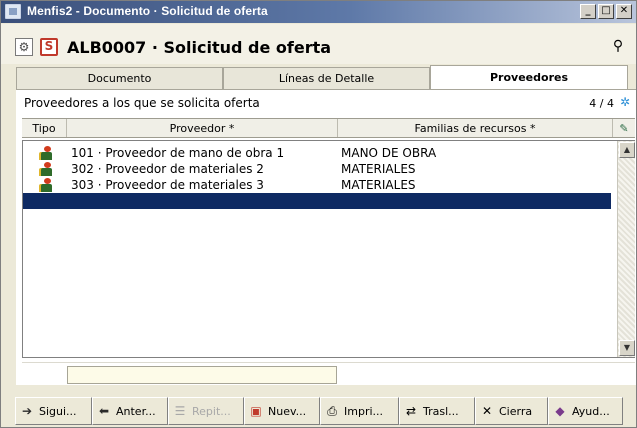 This screenshot has width=637, height=428. I want to click on scroll-down-button: ▼, so click(627, 348).